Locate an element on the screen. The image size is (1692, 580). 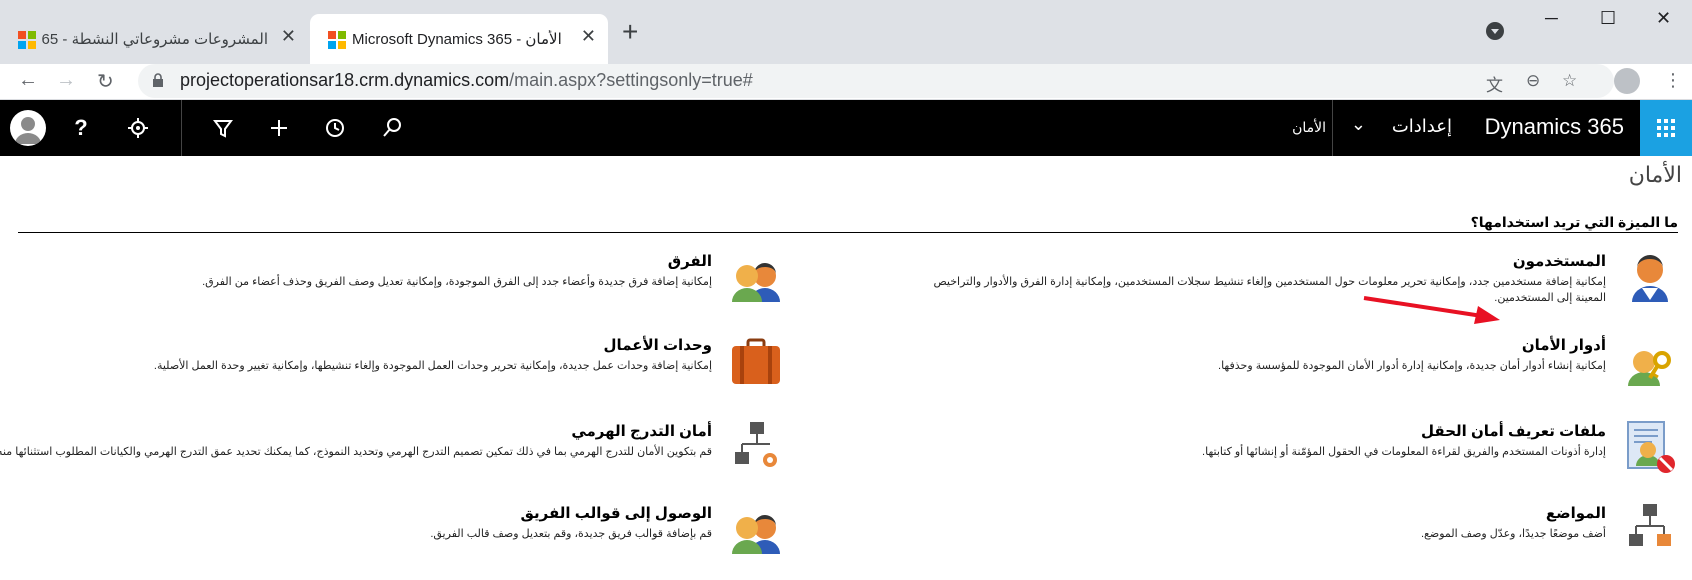
feature-title: الفرق is located at coordinates (690, 261).